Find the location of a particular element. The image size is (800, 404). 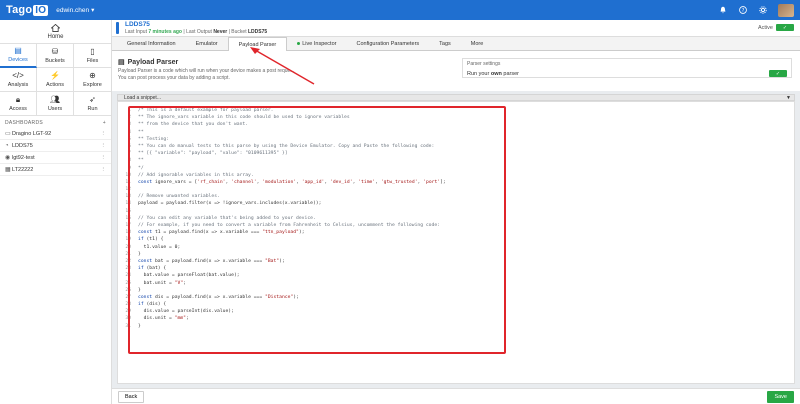

code-text: } is located at coordinates (139, 290).